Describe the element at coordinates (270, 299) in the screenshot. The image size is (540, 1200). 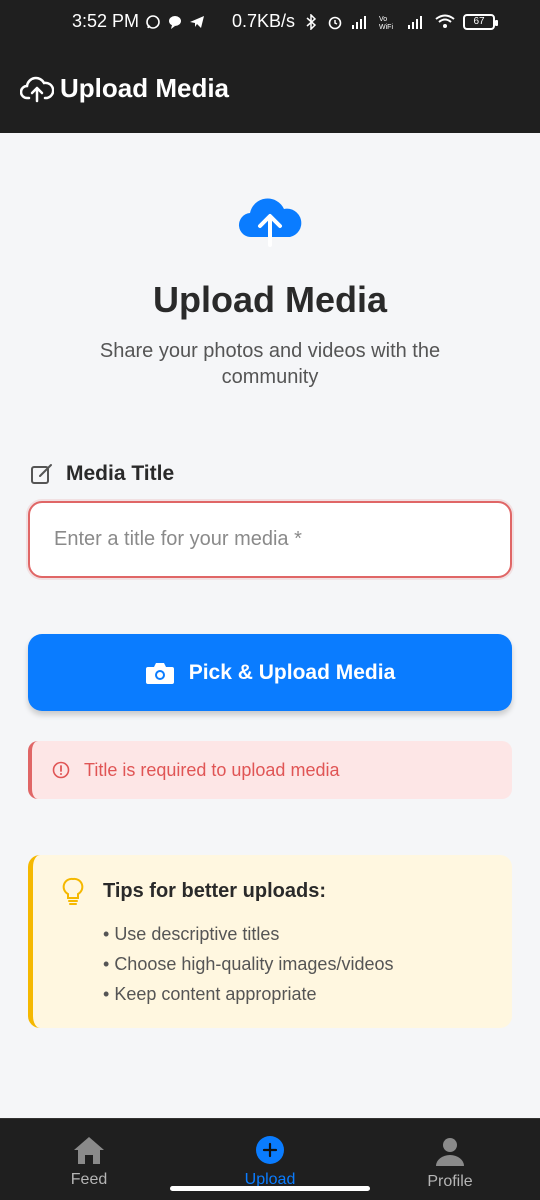
I see `page-title: Upload Media` at that location.